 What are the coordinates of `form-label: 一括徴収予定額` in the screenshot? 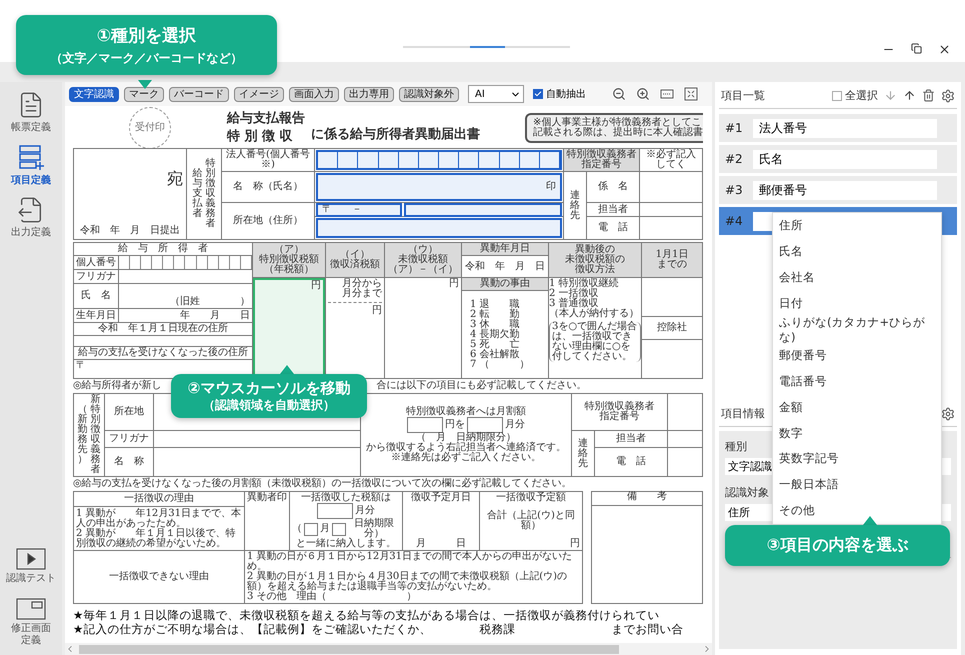 It's located at (531, 498).